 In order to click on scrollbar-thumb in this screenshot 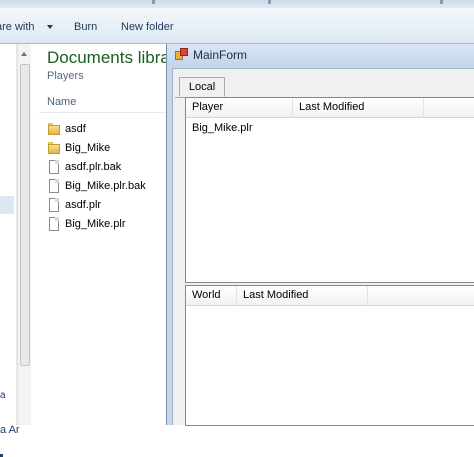, I will do `click(25, 215)`.